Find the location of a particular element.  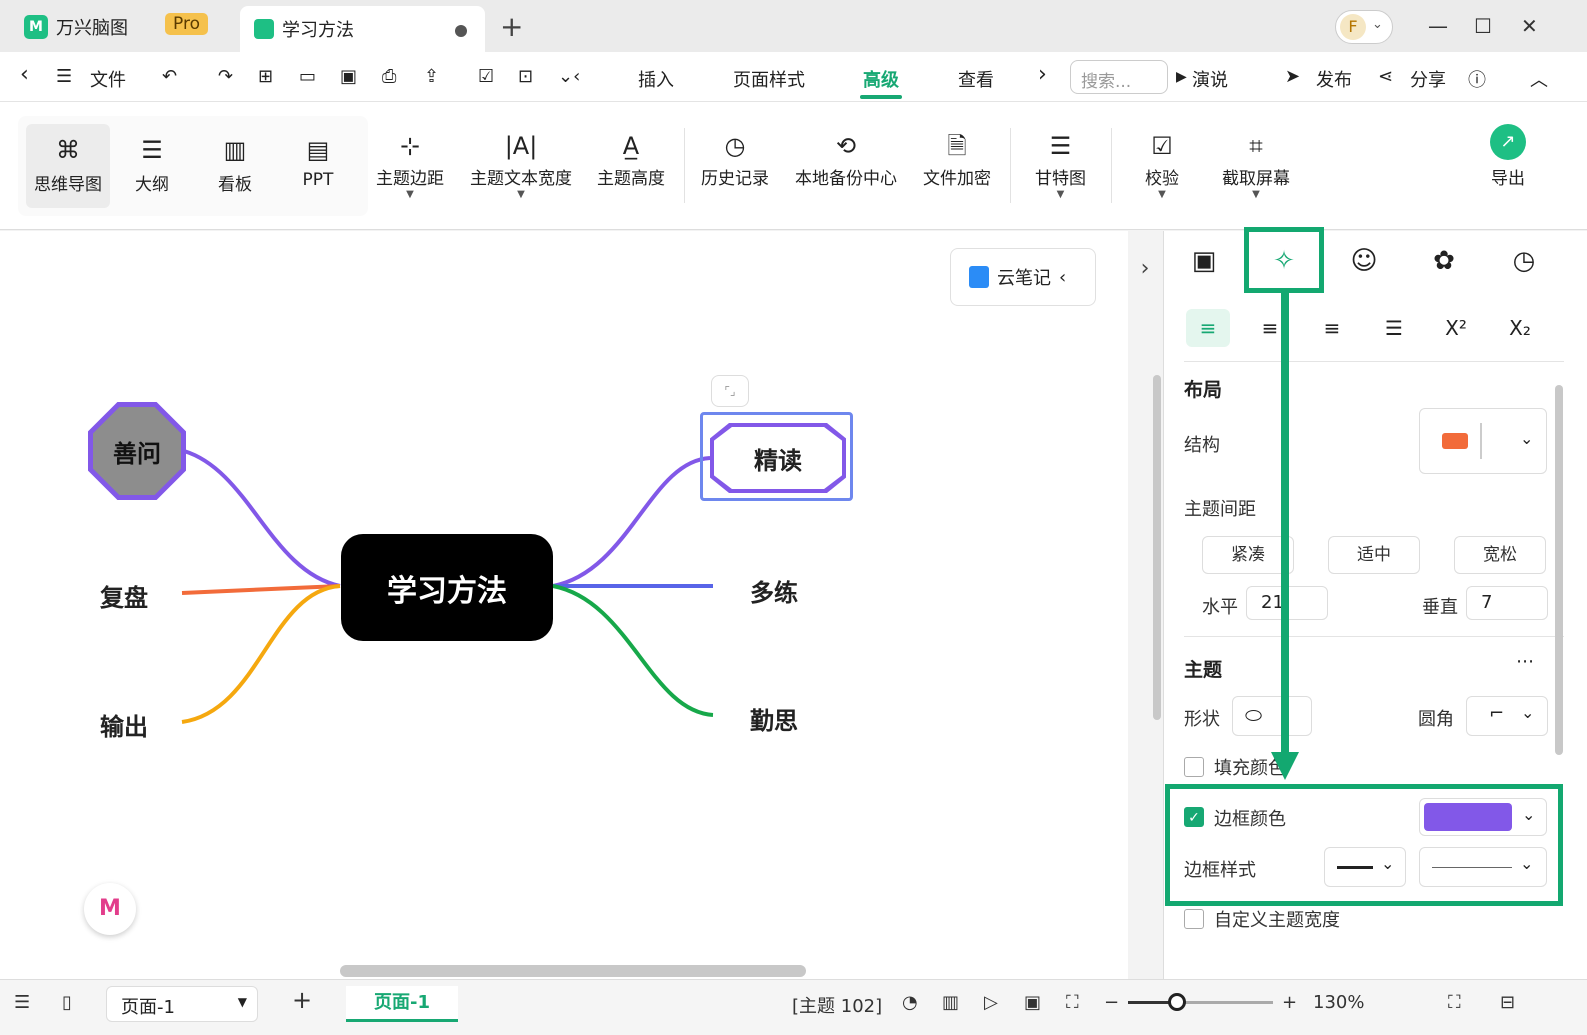

export-share-icon: ⇪ is located at coordinates (431, 76).